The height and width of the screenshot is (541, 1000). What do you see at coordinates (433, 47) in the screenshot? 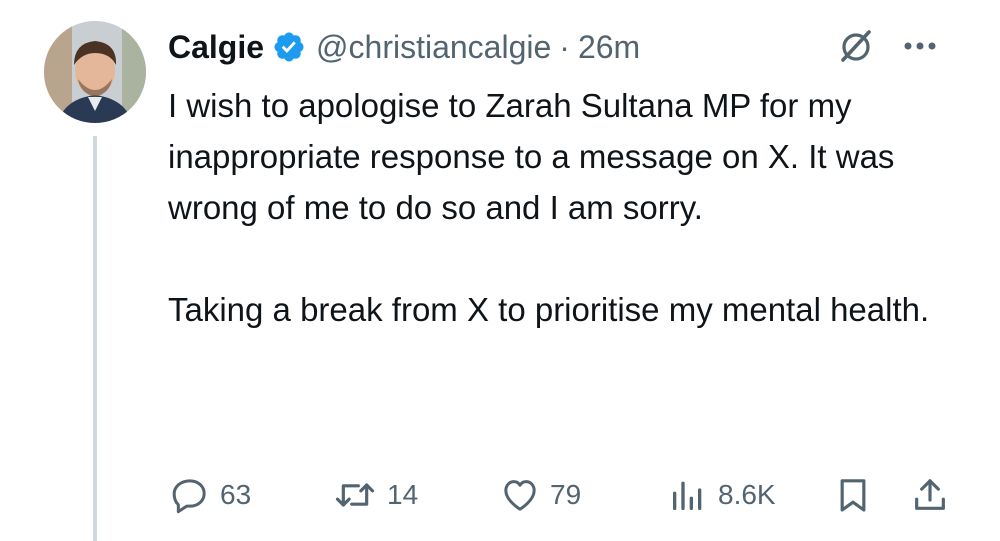
I see `user-handle: @christiancalgie` at bounding box center [433, 47].